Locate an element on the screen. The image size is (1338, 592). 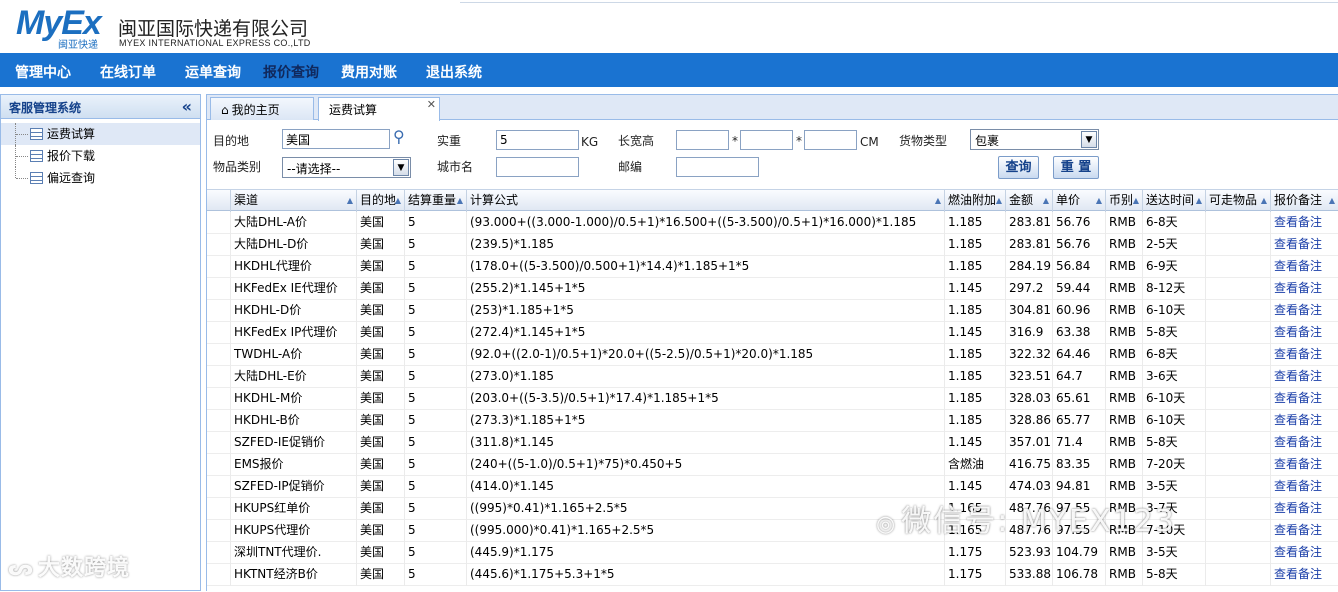
collapse-icon: « is located at coordinates (187, 106).